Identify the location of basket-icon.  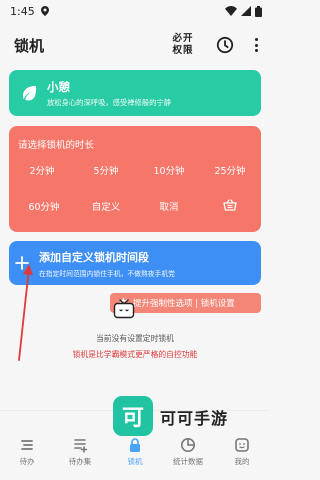
(230, 205).